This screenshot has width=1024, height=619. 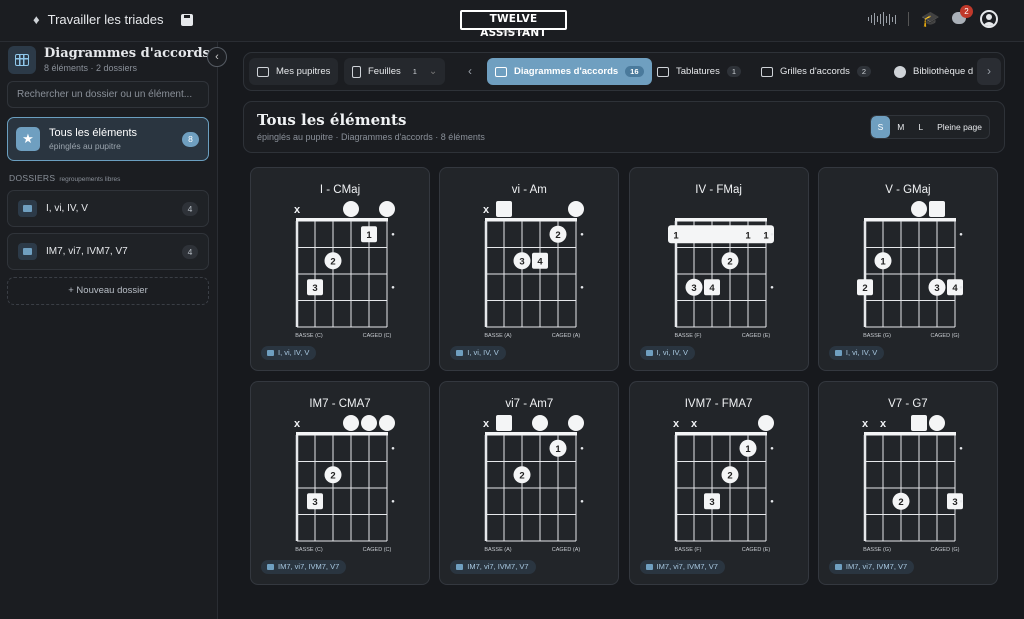 What do you see at coordinates (91, 68) in the screenshot?
I see `sidebar-subtitle: 8 éléments · 2 dossiers` at bounding box center [91, 68].